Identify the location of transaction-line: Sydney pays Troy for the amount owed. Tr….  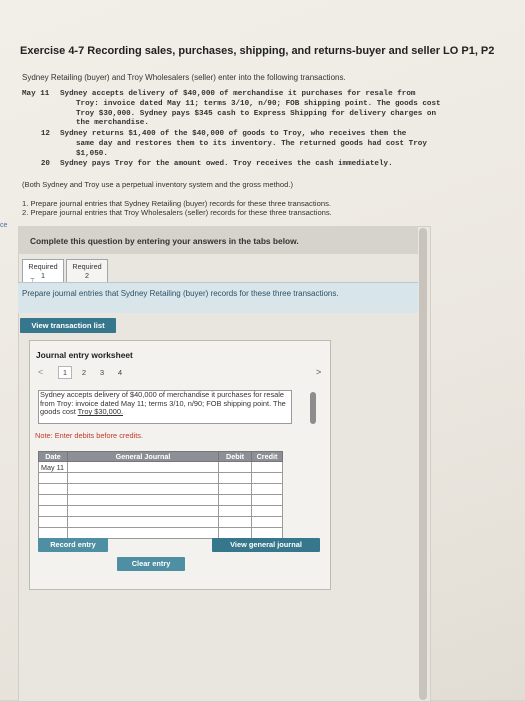
(226, 164).